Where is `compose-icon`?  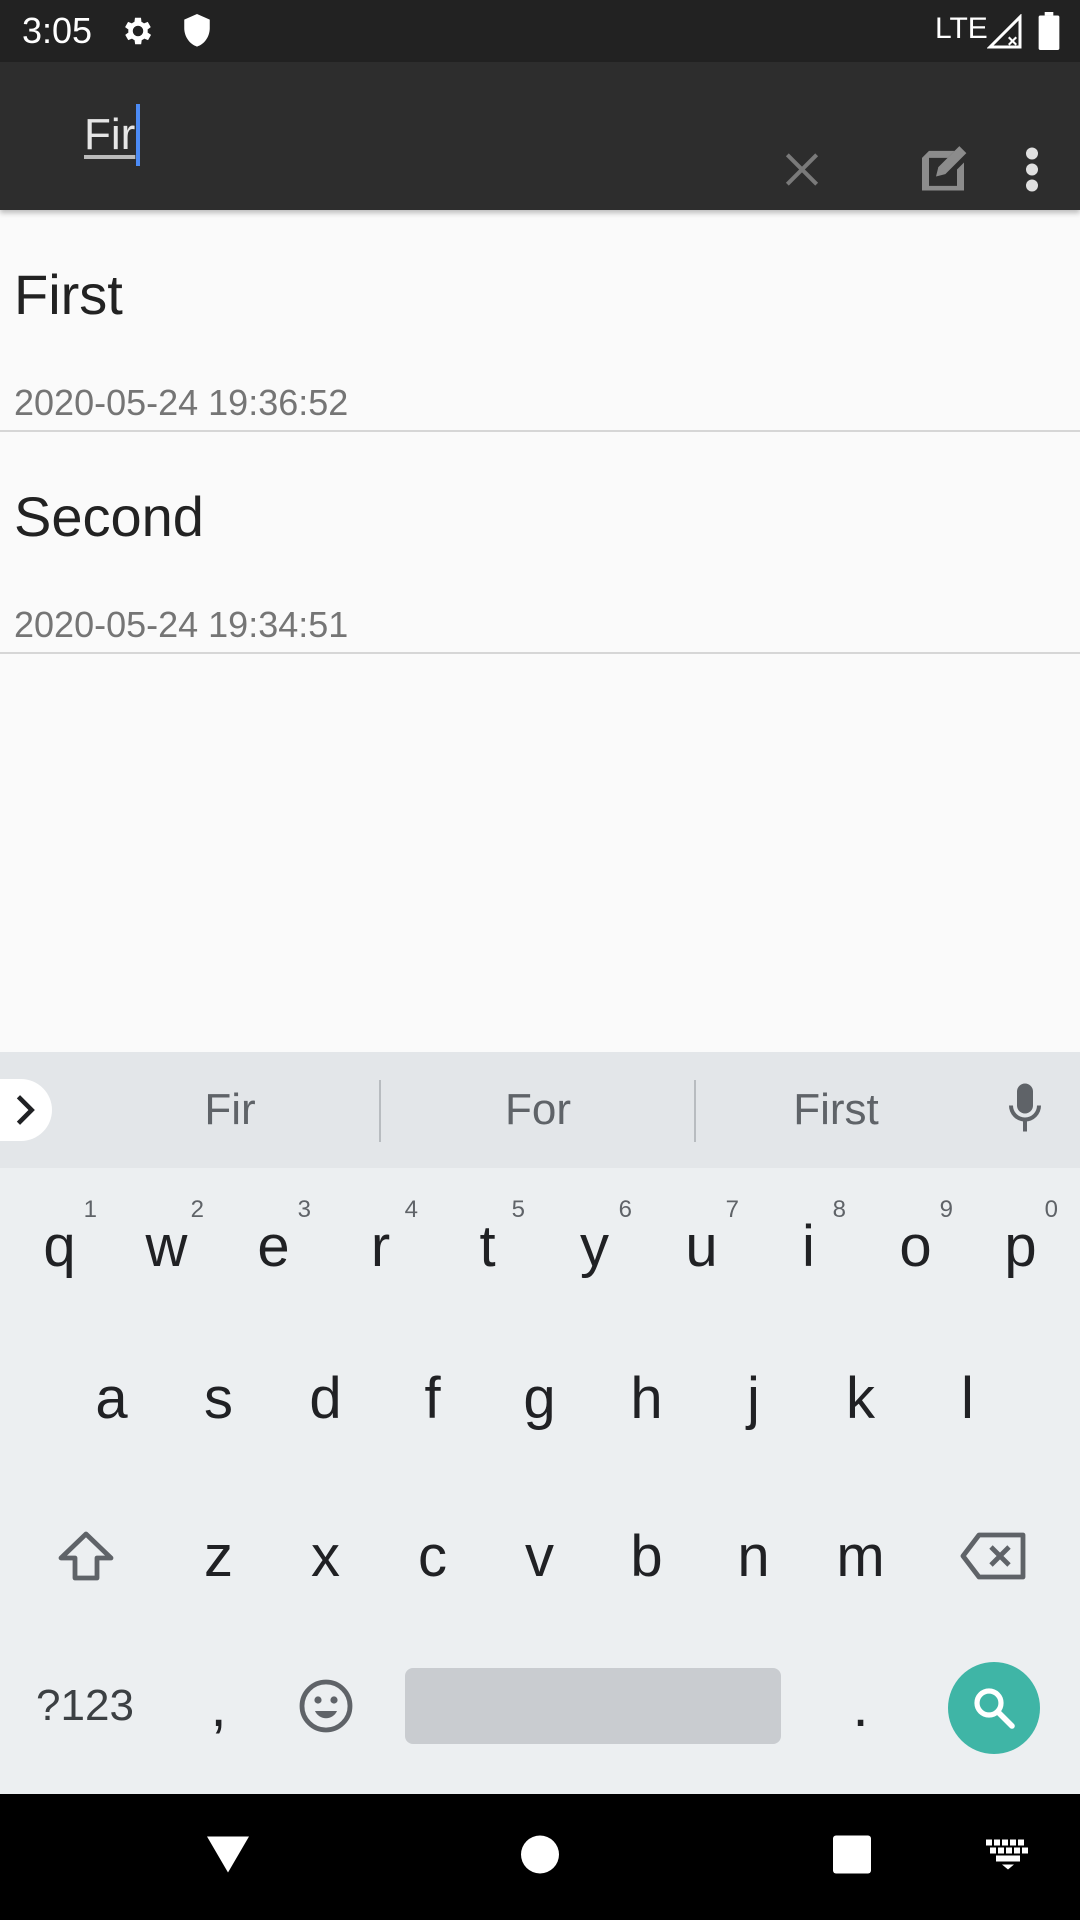 compose-icon is located at coordinates (944, 168).